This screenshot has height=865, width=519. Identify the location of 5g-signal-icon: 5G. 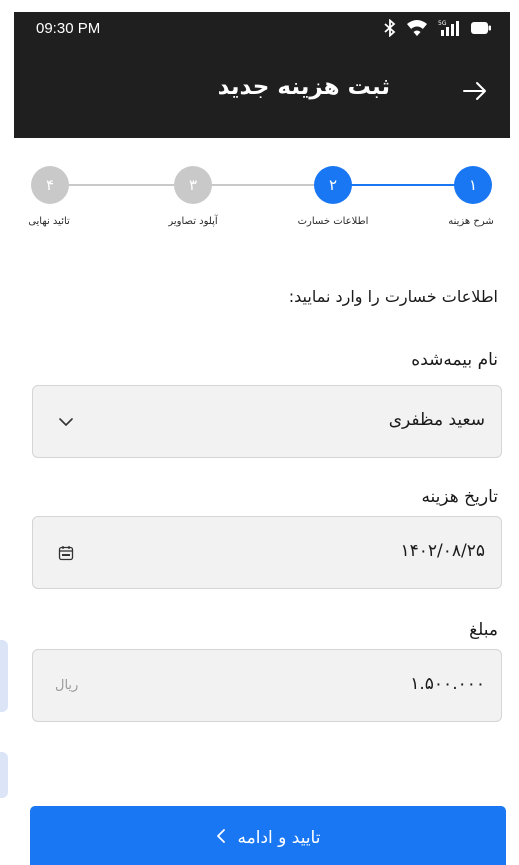
(449, 28).